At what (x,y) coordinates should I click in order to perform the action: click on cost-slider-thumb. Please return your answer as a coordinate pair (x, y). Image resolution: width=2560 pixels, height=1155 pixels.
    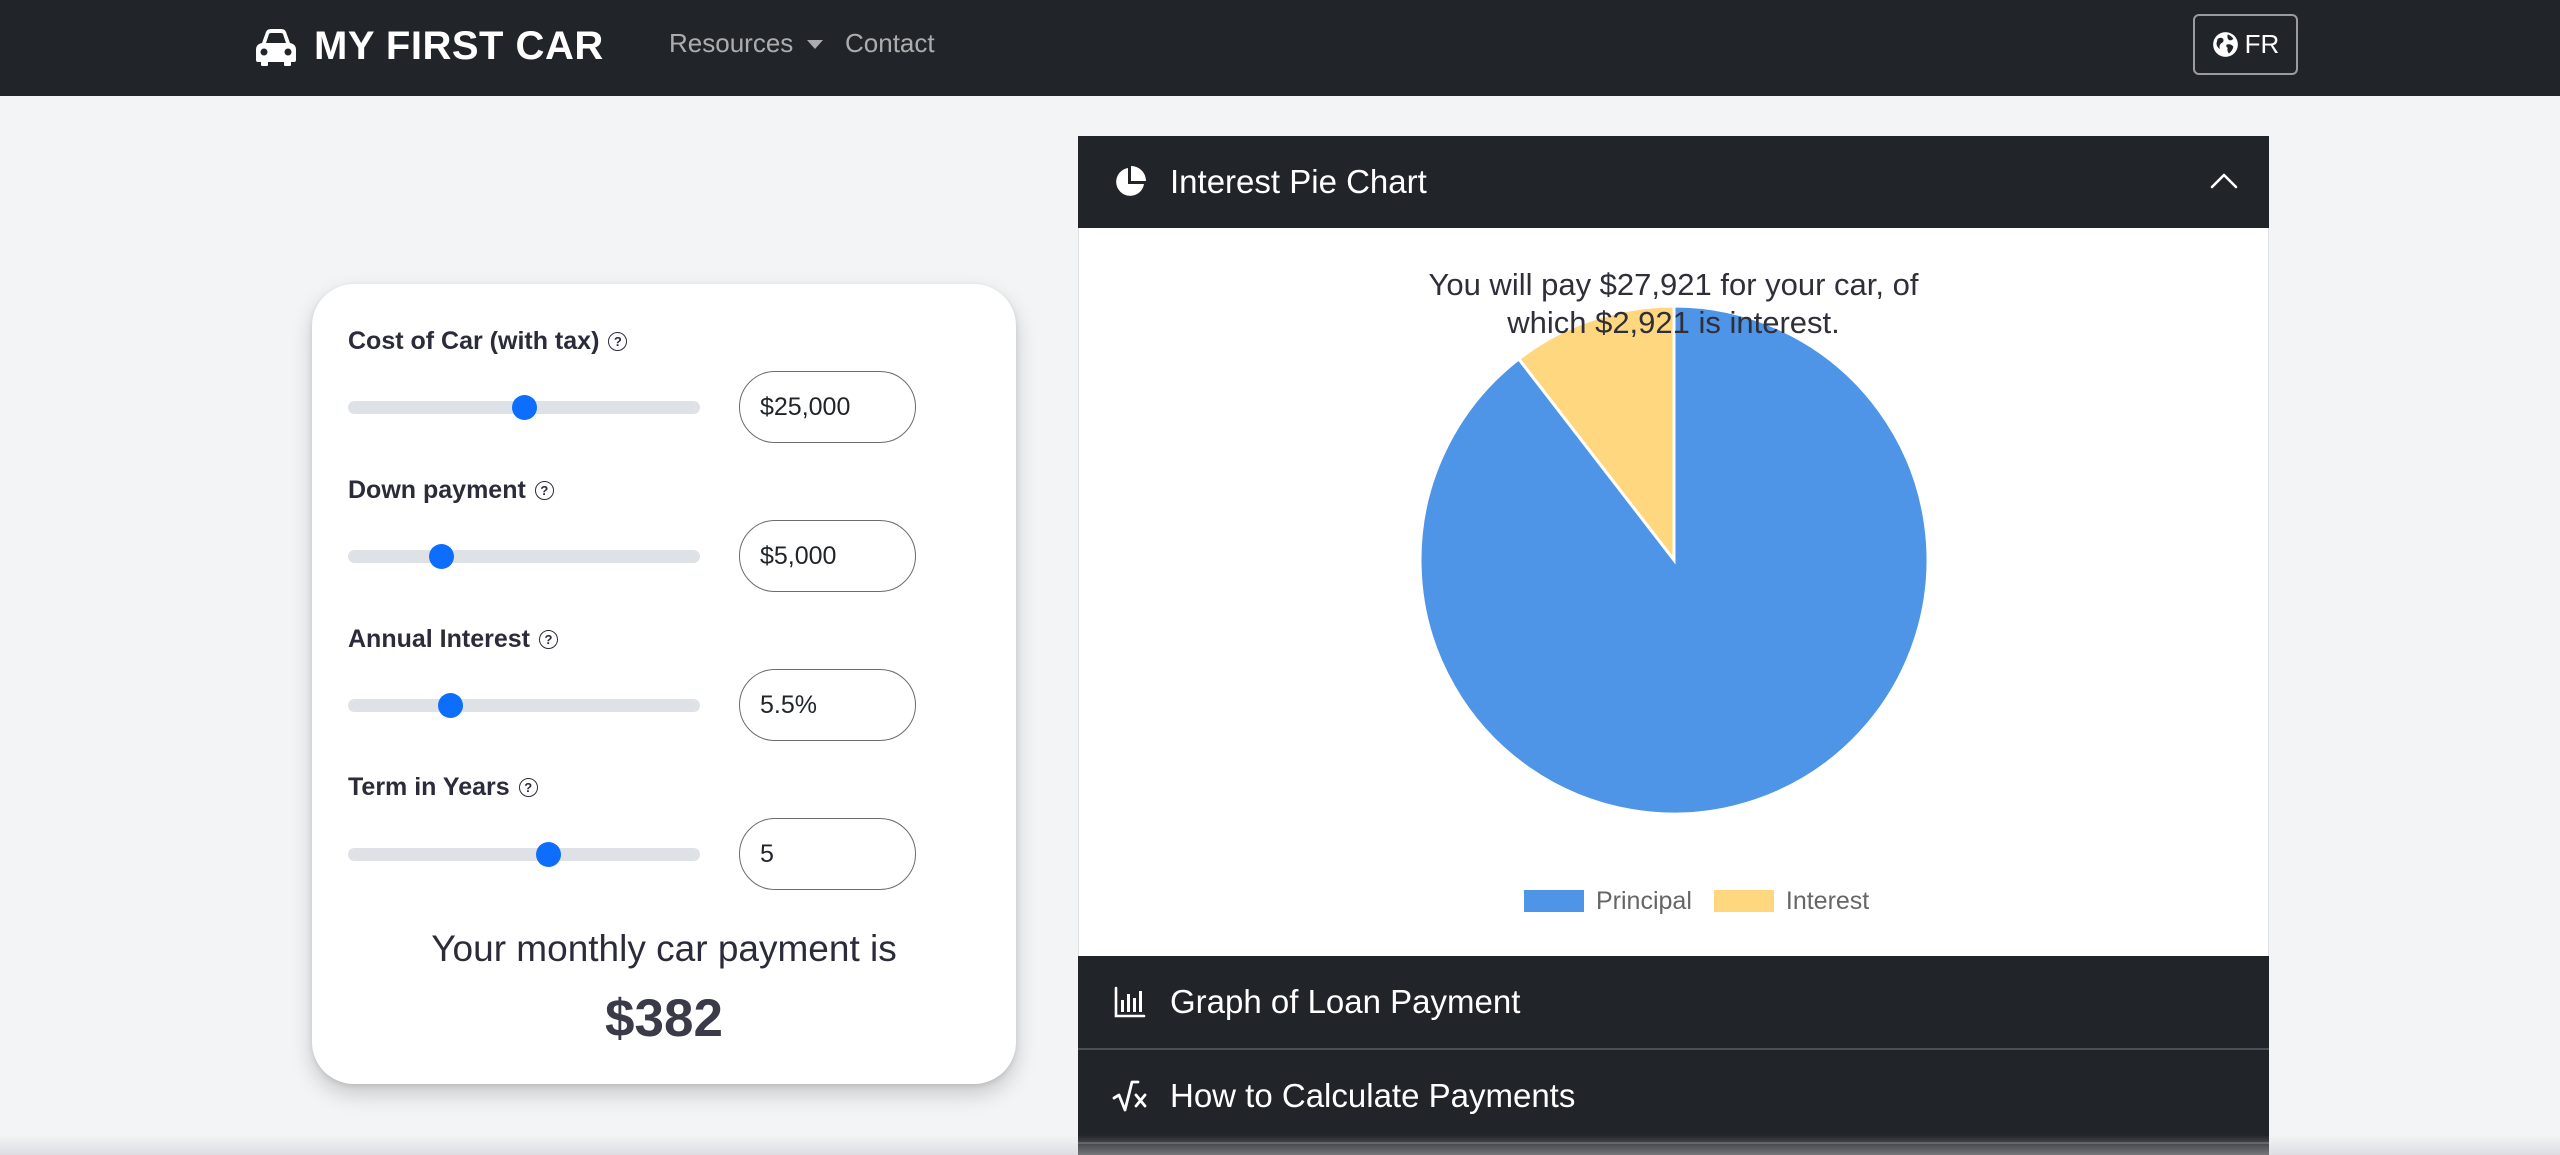
    Looking at the image, I should click on (524, 407).